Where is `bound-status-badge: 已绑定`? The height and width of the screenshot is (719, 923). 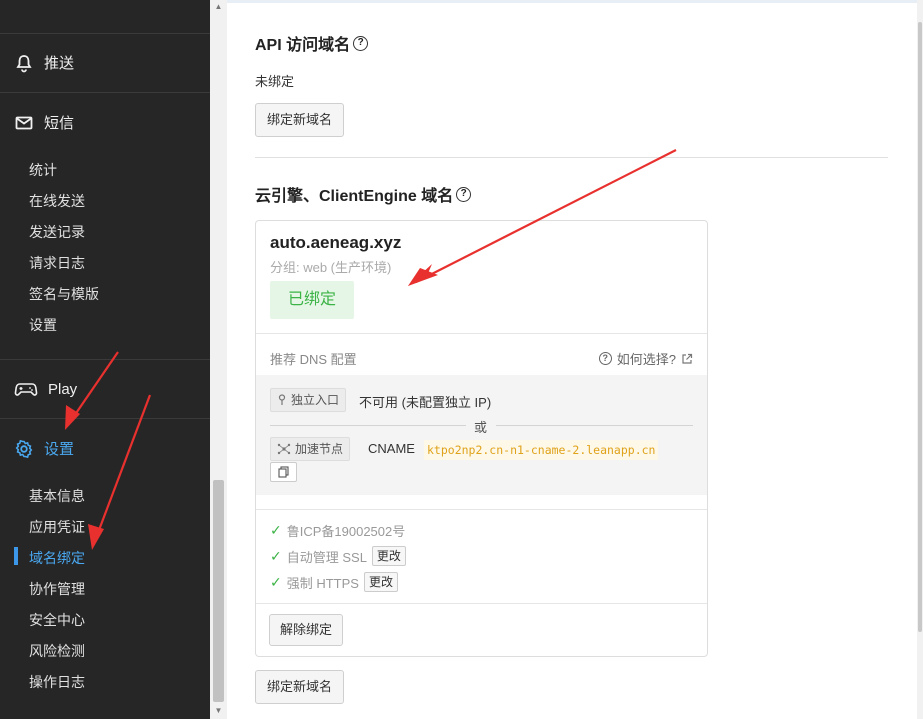 bound-status-badge: 已绑定 is located at coordinates (312, 300).